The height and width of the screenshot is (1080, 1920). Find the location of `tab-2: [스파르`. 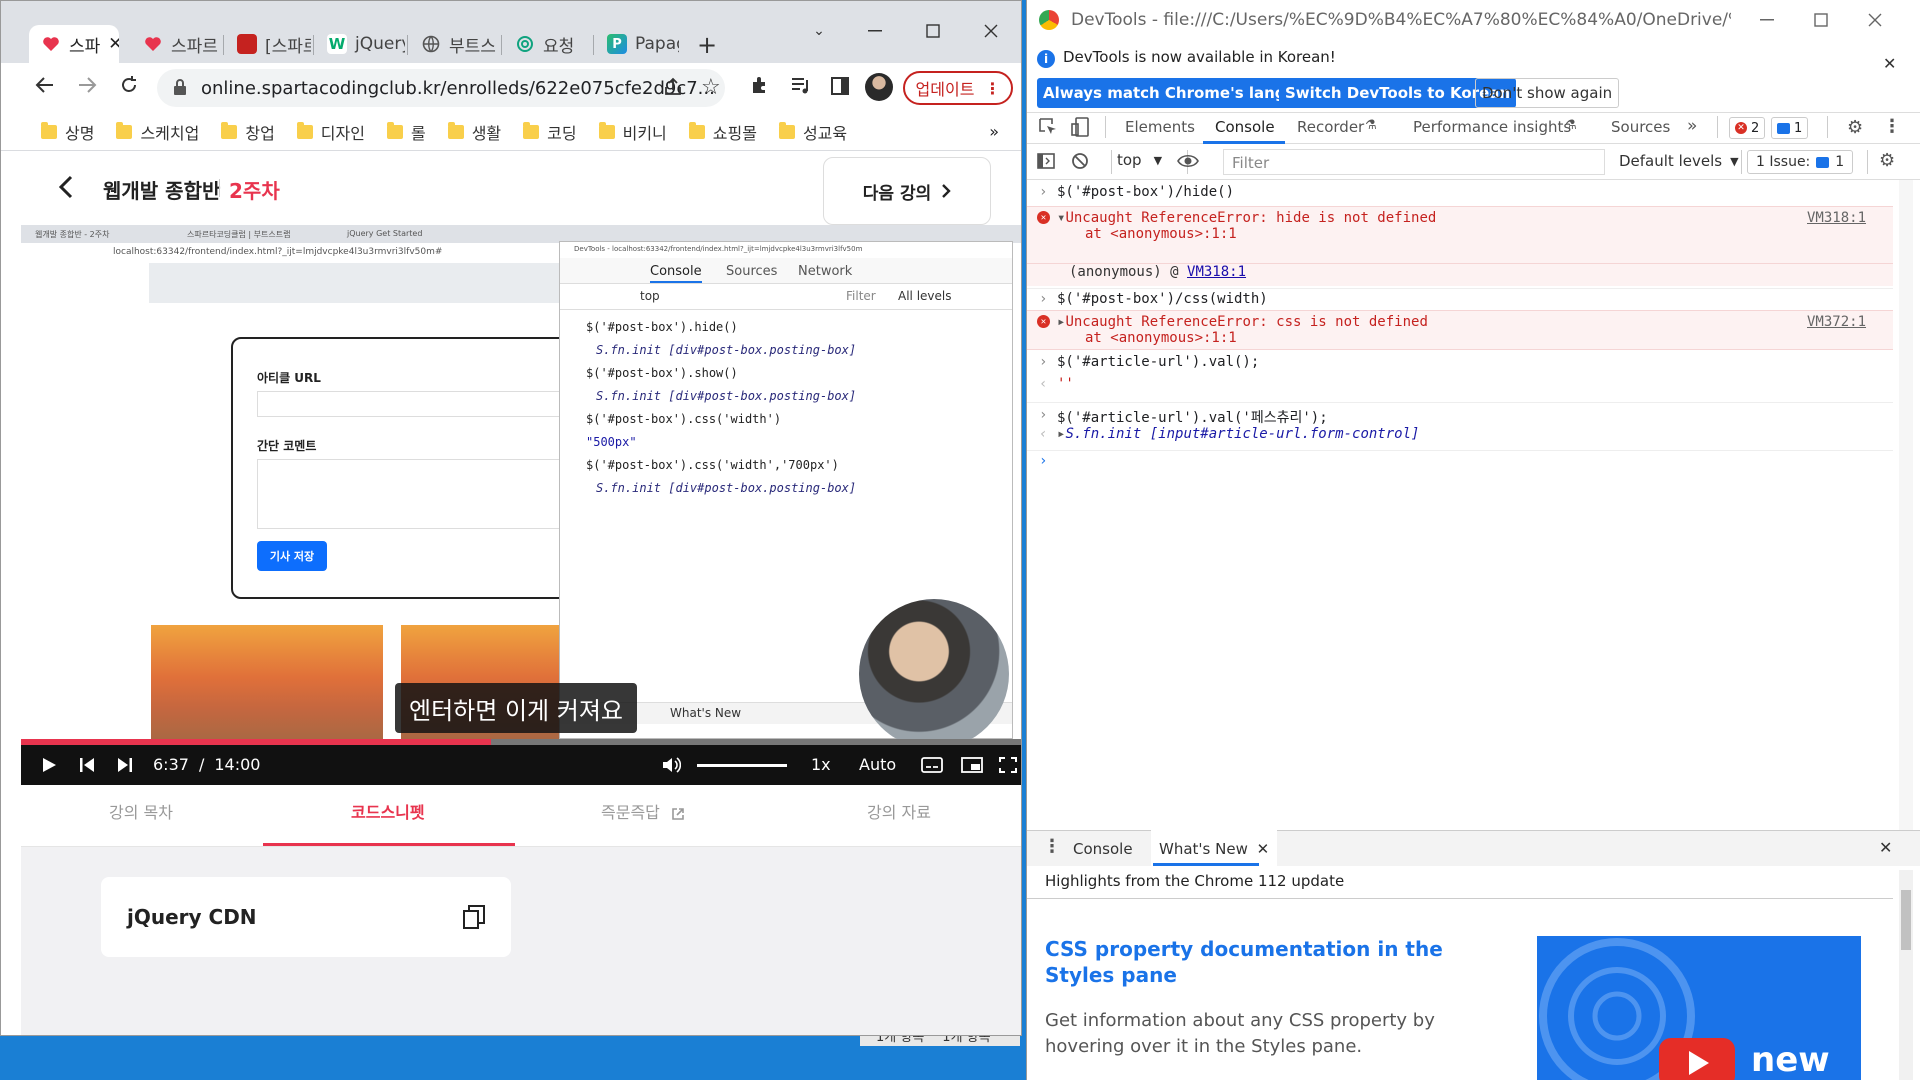

tab-2: [스파르 is located at coordinates (268, 44).